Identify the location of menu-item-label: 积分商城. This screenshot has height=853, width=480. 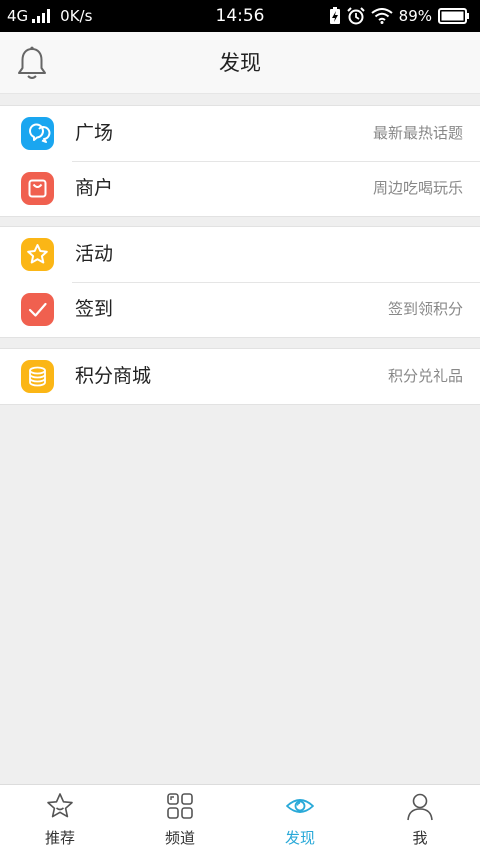
(113, 376).